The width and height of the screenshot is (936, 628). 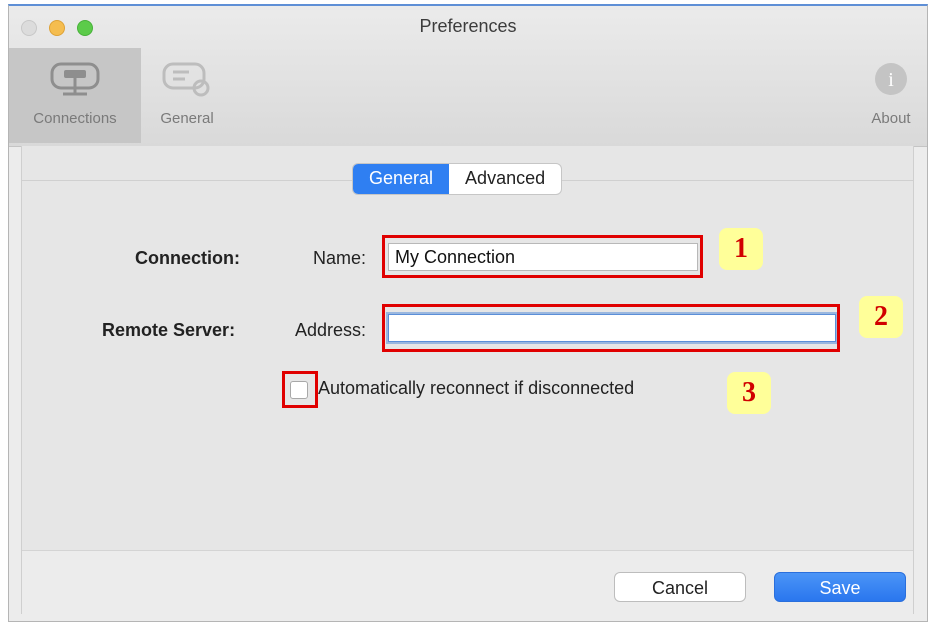 I want to click on save-button: Save, so click(x=840, y=587).